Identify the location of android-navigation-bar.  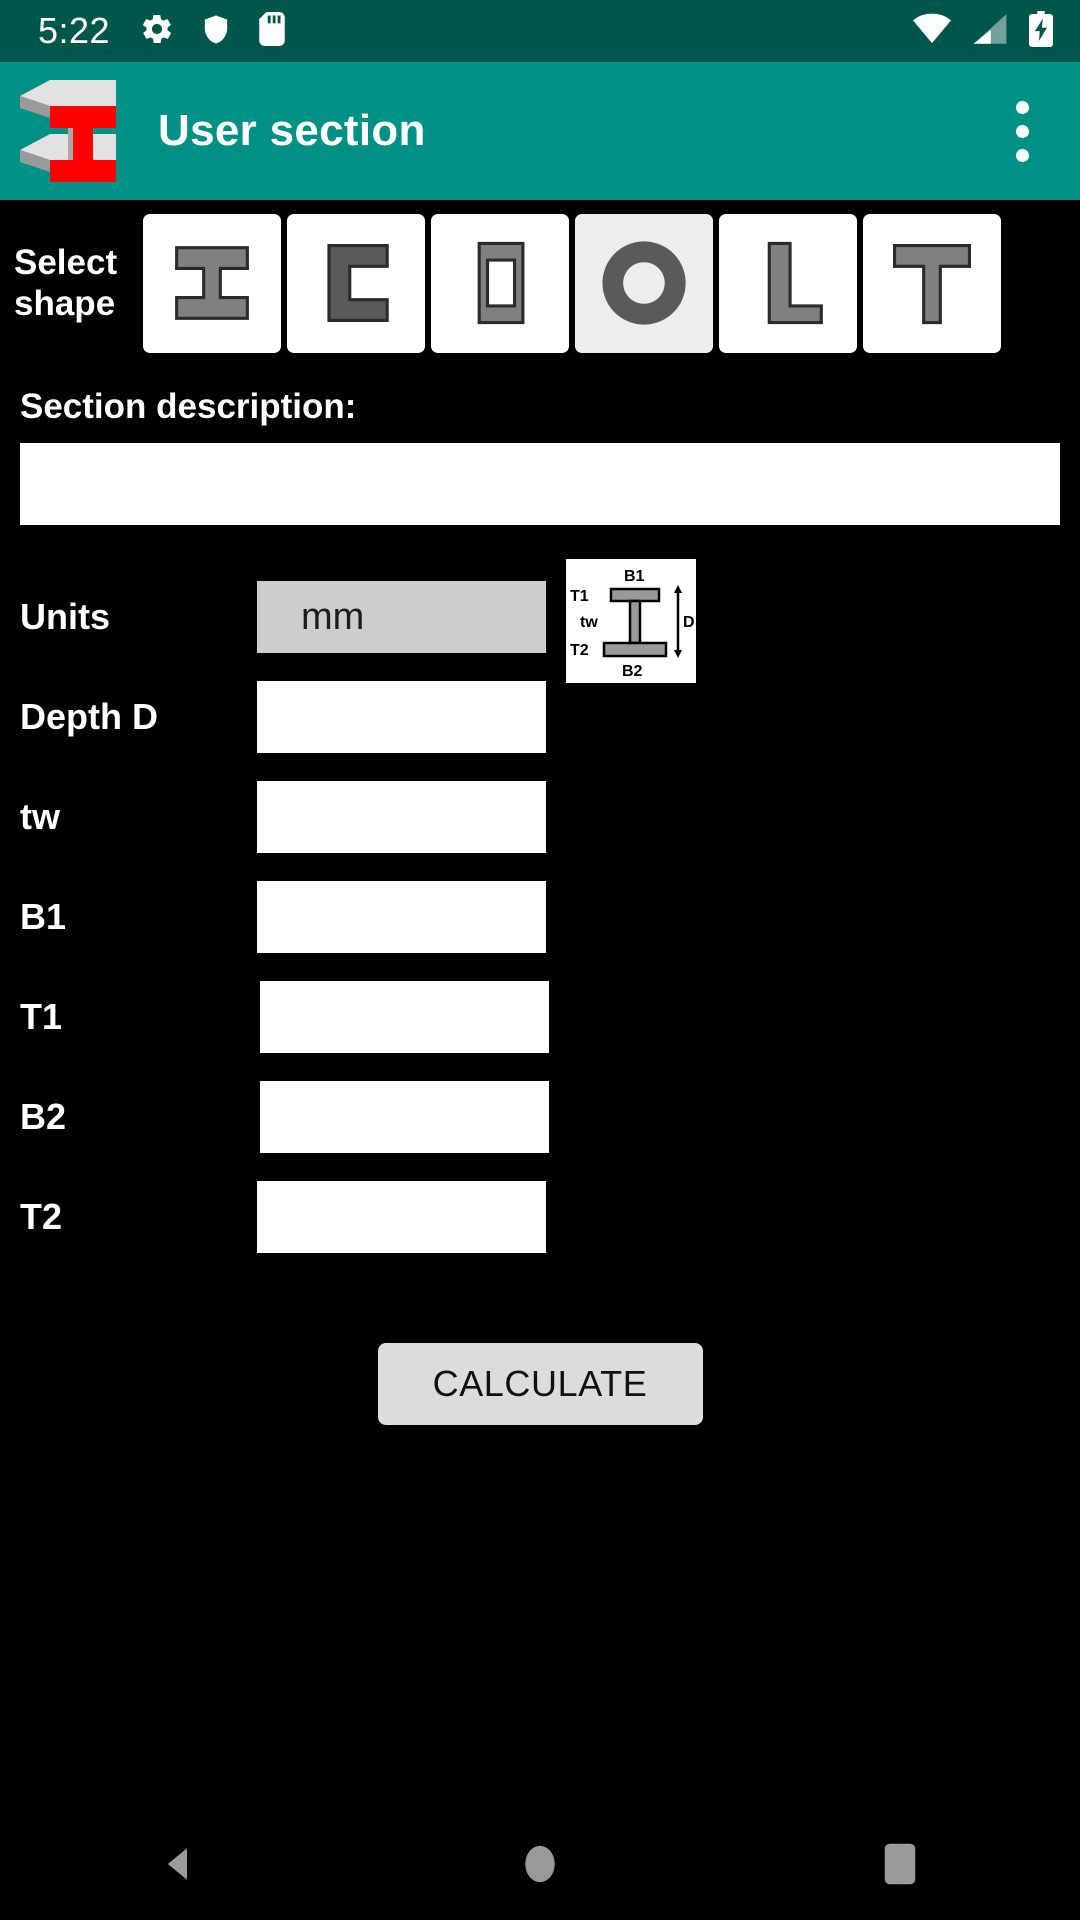
(540, 1864).